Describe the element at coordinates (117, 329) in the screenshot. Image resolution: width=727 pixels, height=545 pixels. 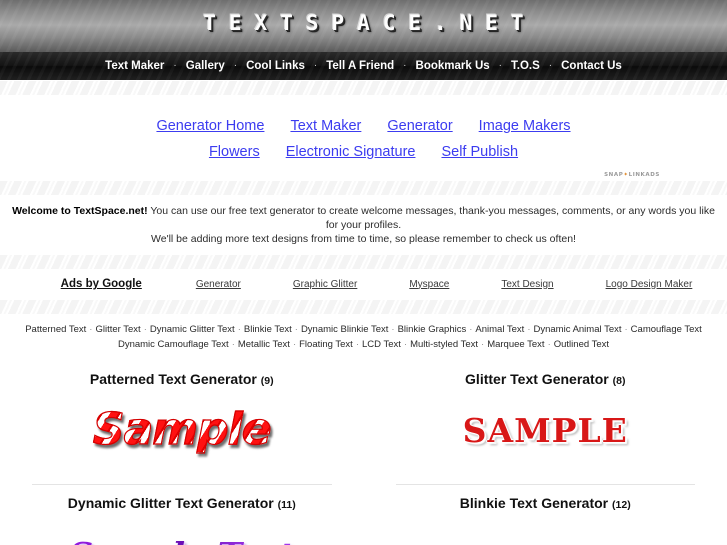
I see `category-link-glitter-text: Glitter Text` at that location.